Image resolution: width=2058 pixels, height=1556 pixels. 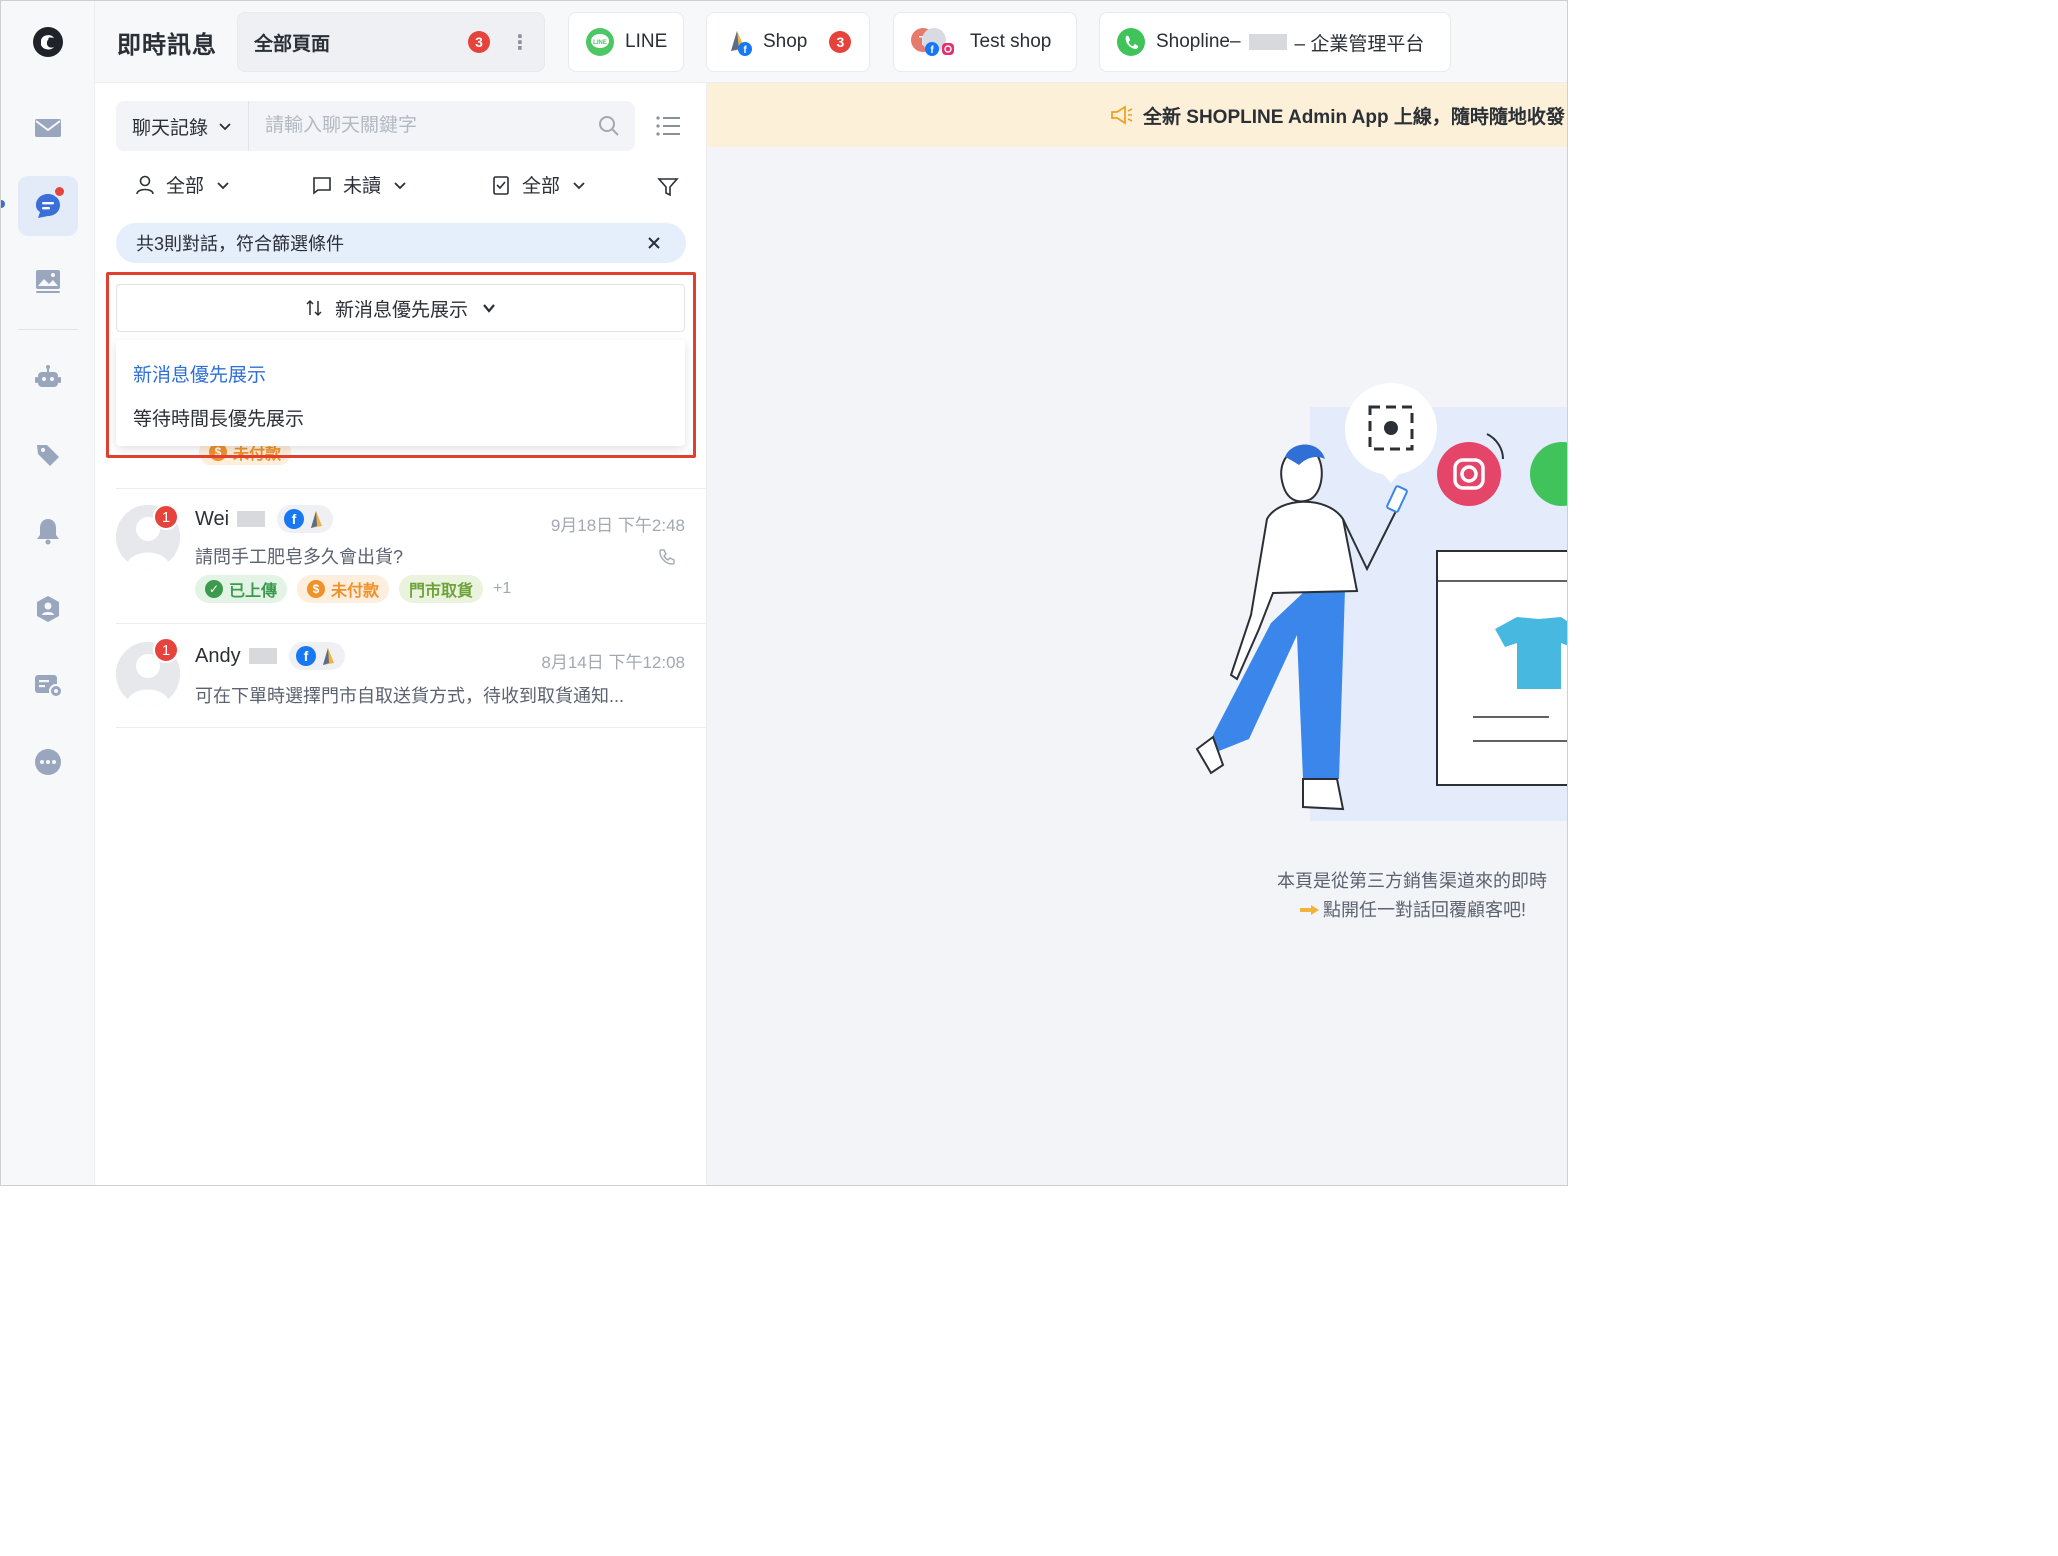 I want to click on tab-all-pages: 全部頁面 3 ⋮, so click(x=391, y=42).